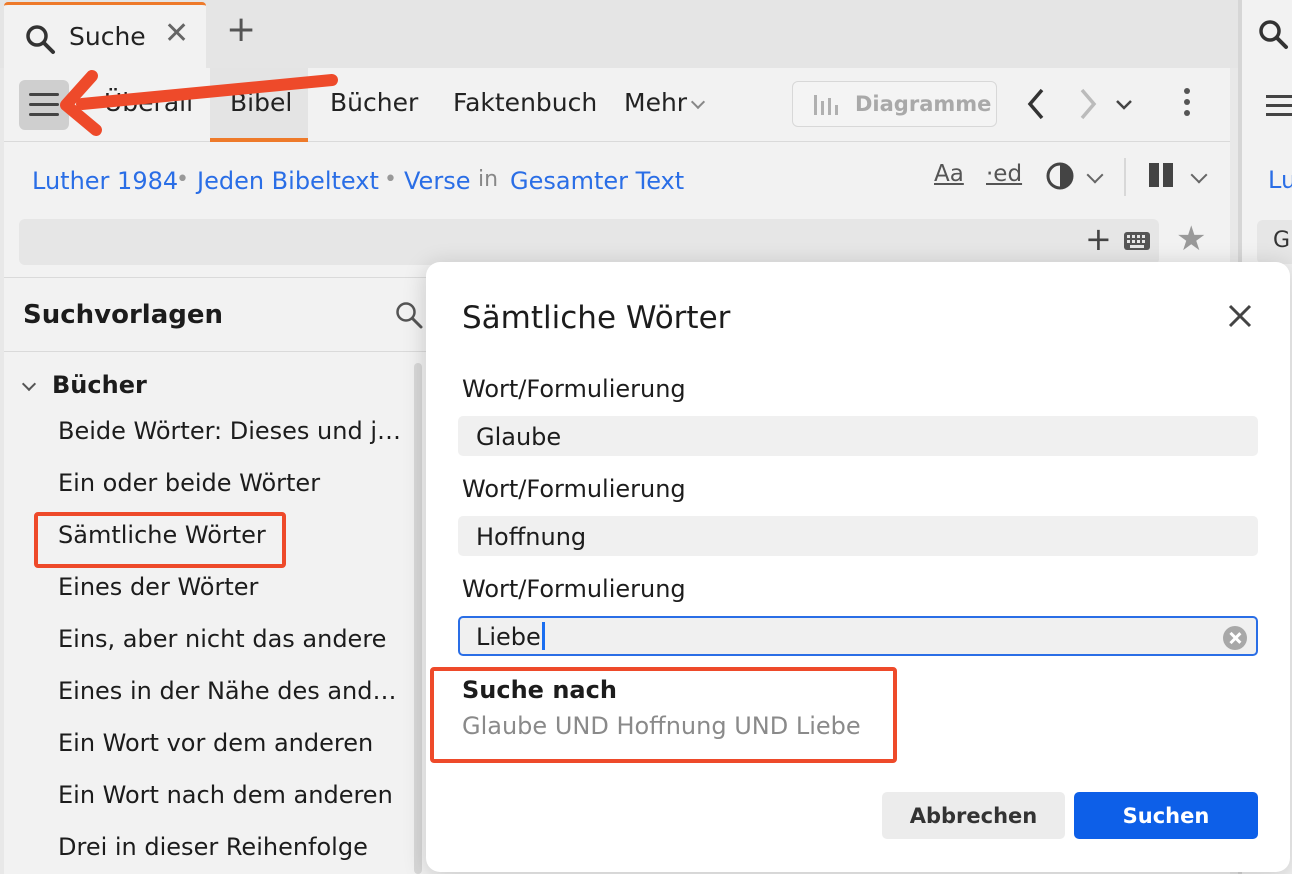 The width and height of the screenshot is (1292, 874). Describe the element at coordinates (1088, 106) in the screenshot. I see `forward-arrow-icon` at that location.